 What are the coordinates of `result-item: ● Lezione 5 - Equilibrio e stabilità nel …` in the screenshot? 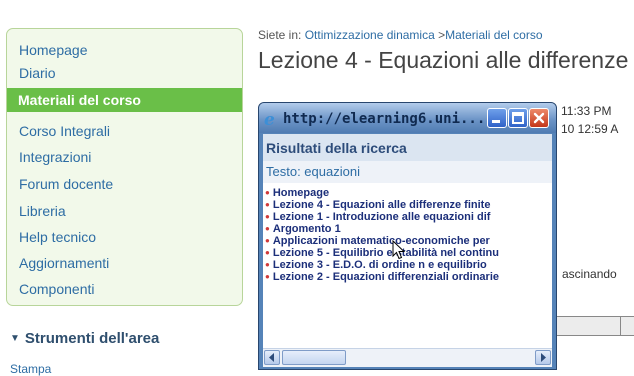 It's located at (407, 253).